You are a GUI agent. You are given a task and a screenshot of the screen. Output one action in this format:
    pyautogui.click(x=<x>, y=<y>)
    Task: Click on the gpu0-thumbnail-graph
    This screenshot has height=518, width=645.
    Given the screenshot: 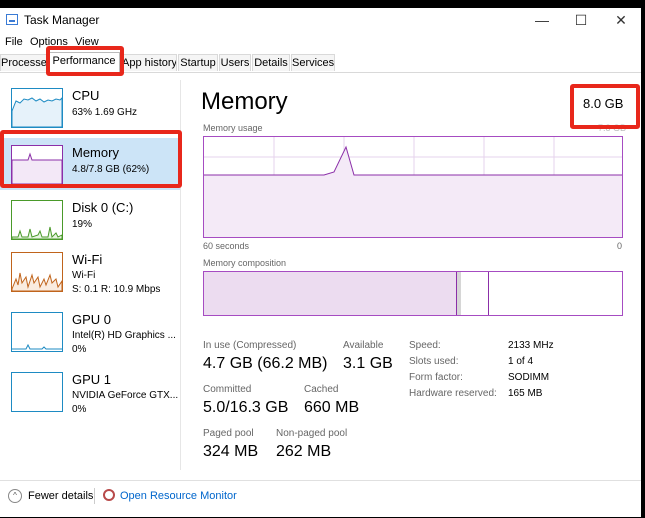 What is the action you would take?
    pyautogui.click(x=37, y=332)
    